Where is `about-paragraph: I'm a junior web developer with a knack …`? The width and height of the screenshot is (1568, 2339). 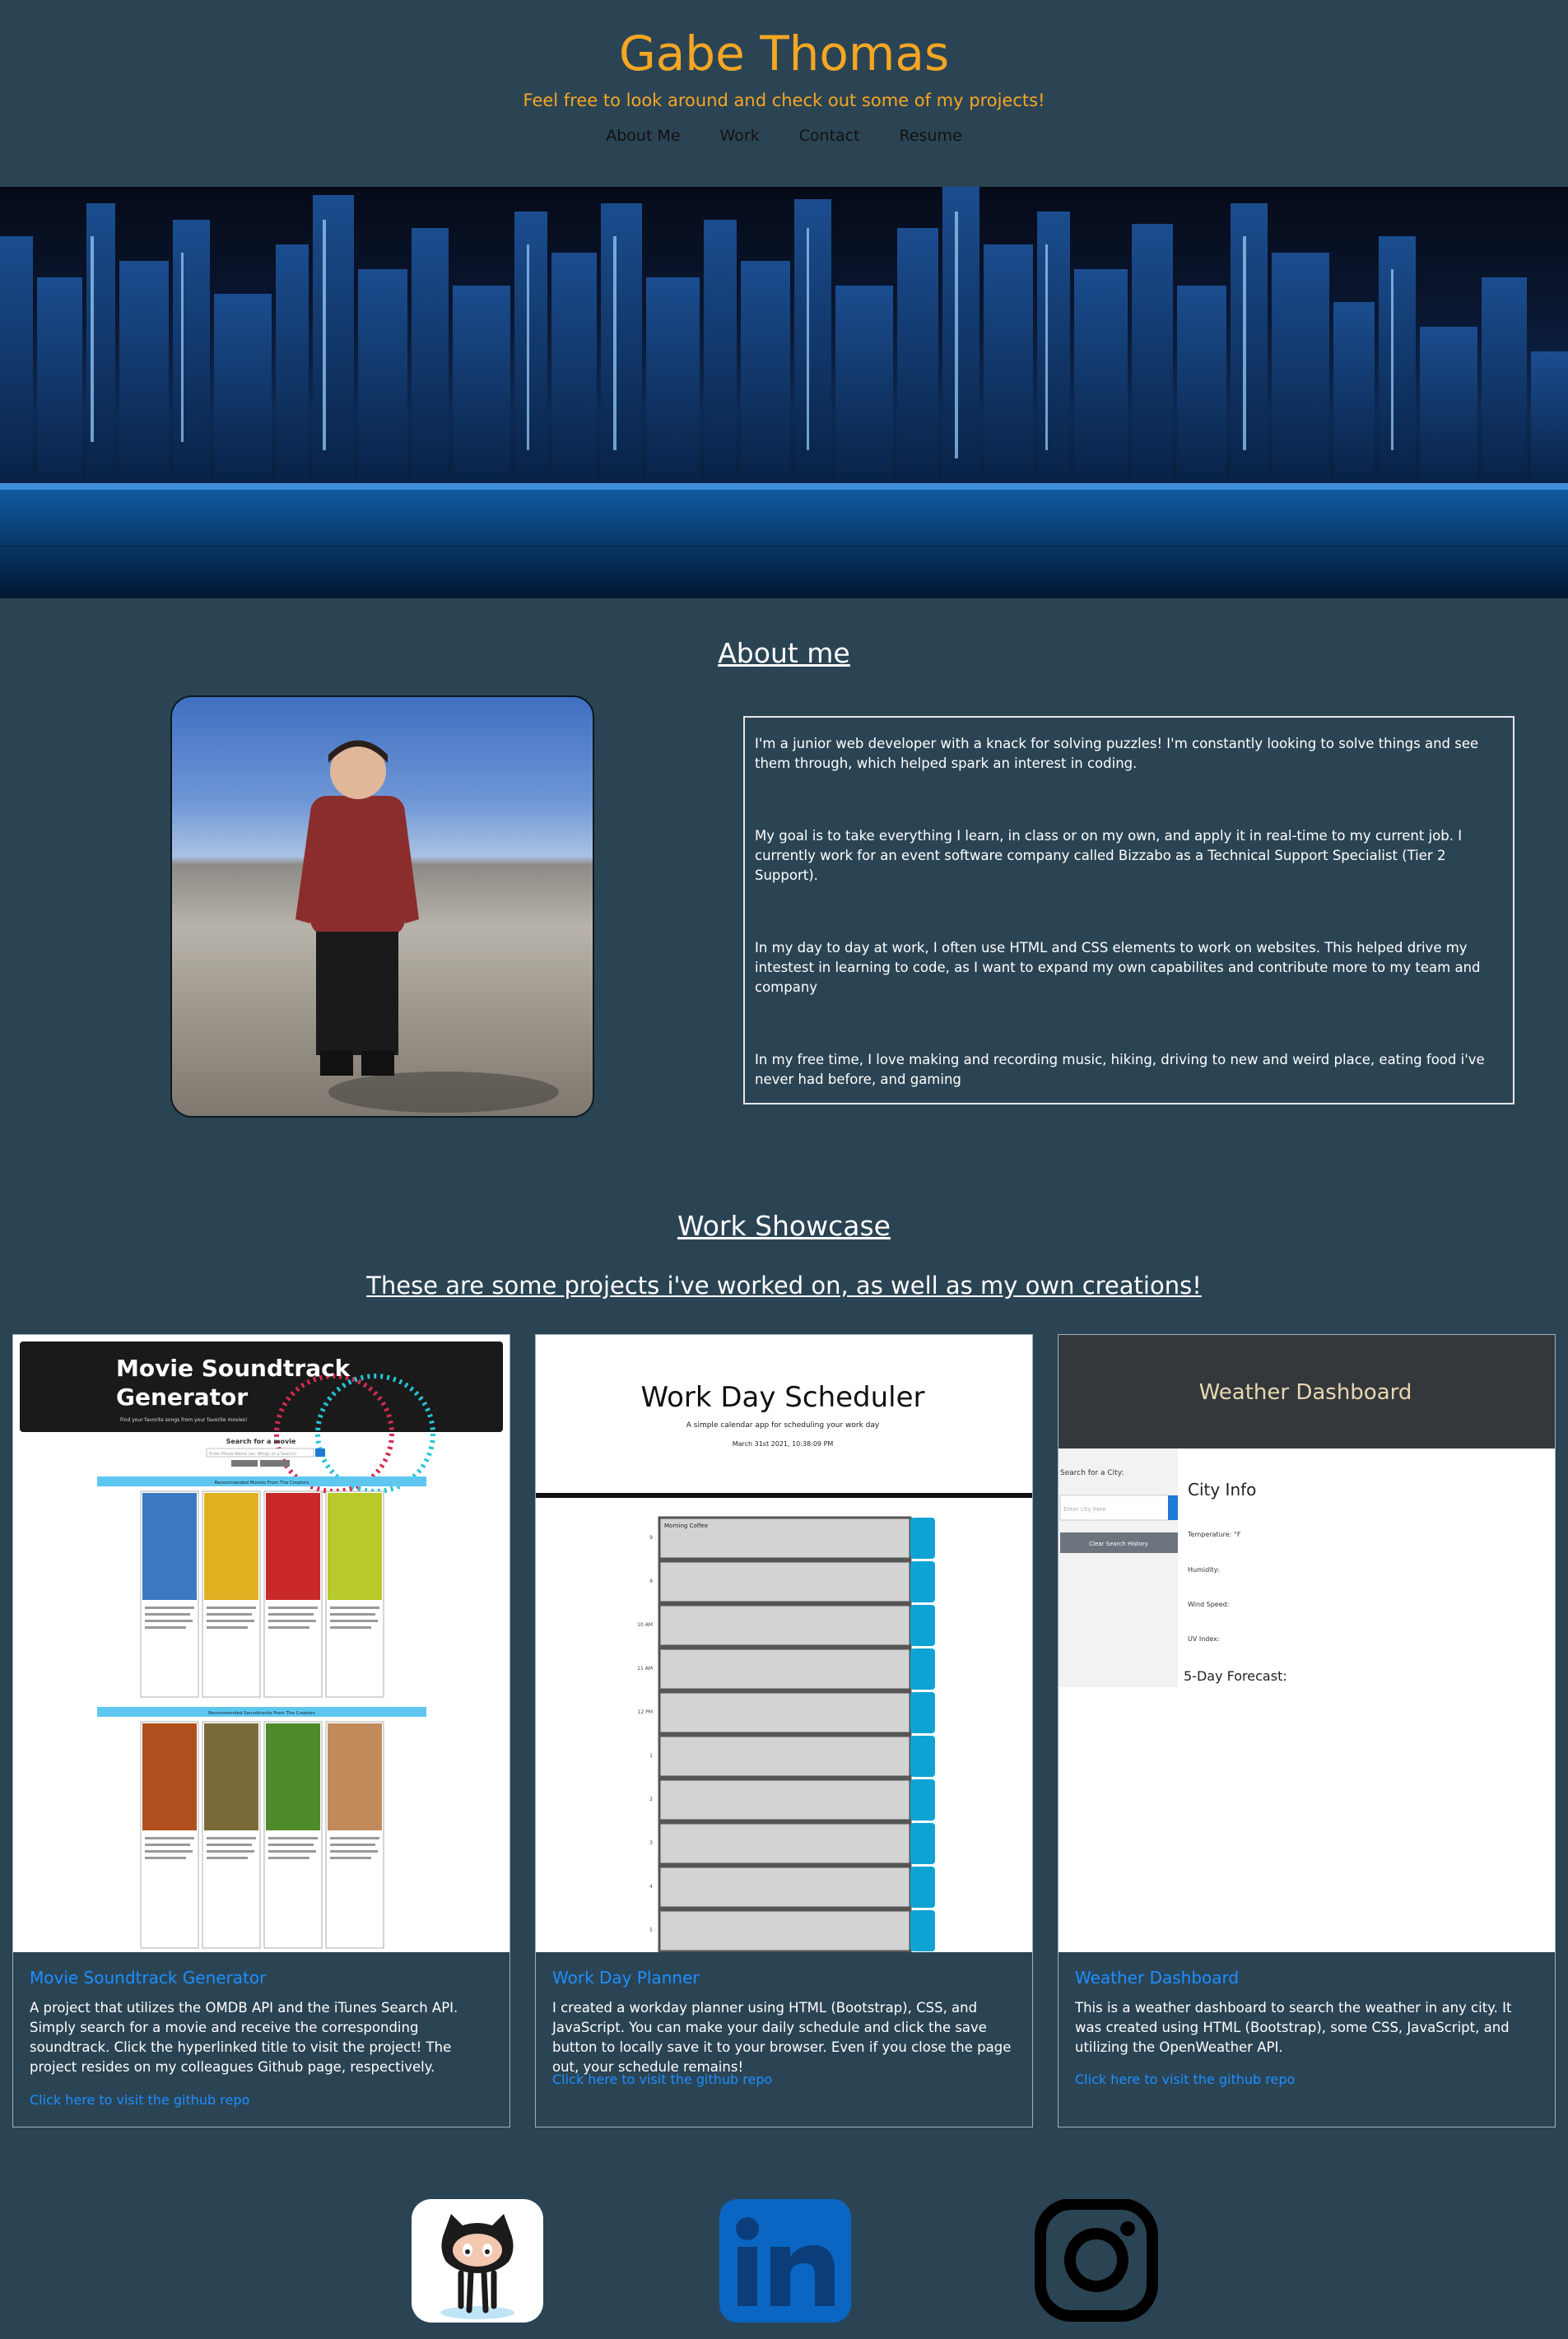 about-paragraph: I'm a junior web developer with a knack … is located at coordinates (1117, 753).